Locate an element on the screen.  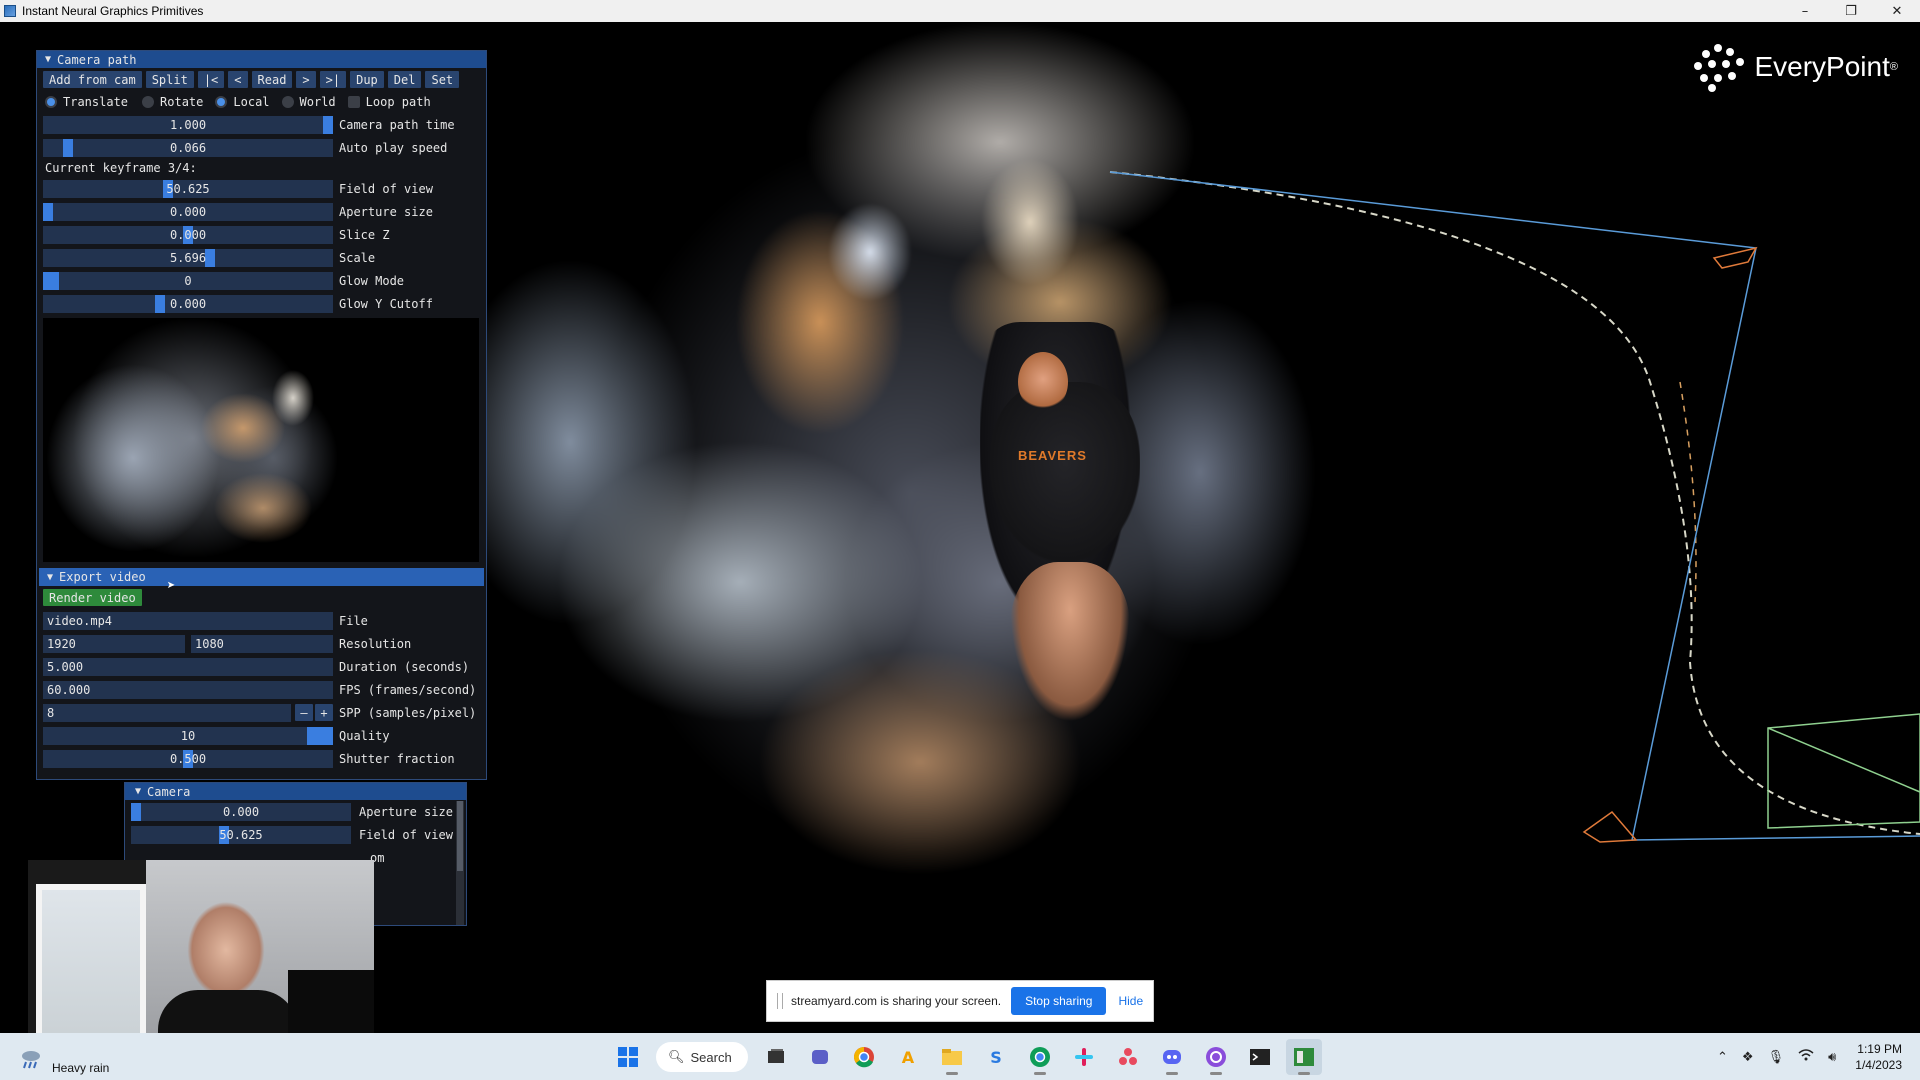
add-from-cam-button: Add from cam is located at coordinates (92, 79).